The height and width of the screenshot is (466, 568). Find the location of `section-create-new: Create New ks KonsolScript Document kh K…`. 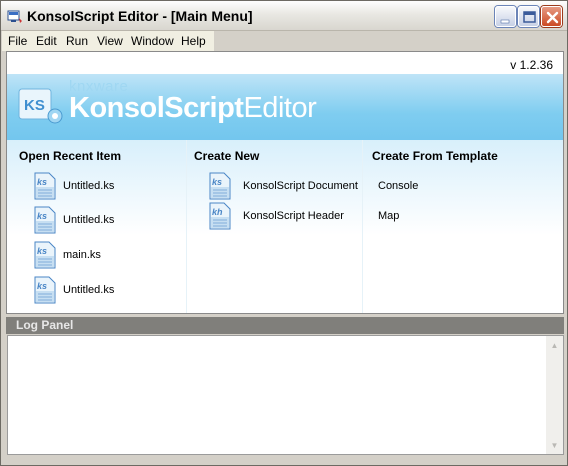

section-create-new: Create New ks KonsolScript Document kh K… is located at coordinates (275, 226).